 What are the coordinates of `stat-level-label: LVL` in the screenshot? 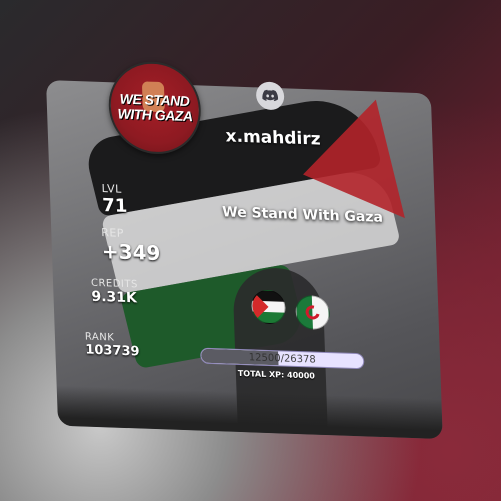 It's located at (111, 189).